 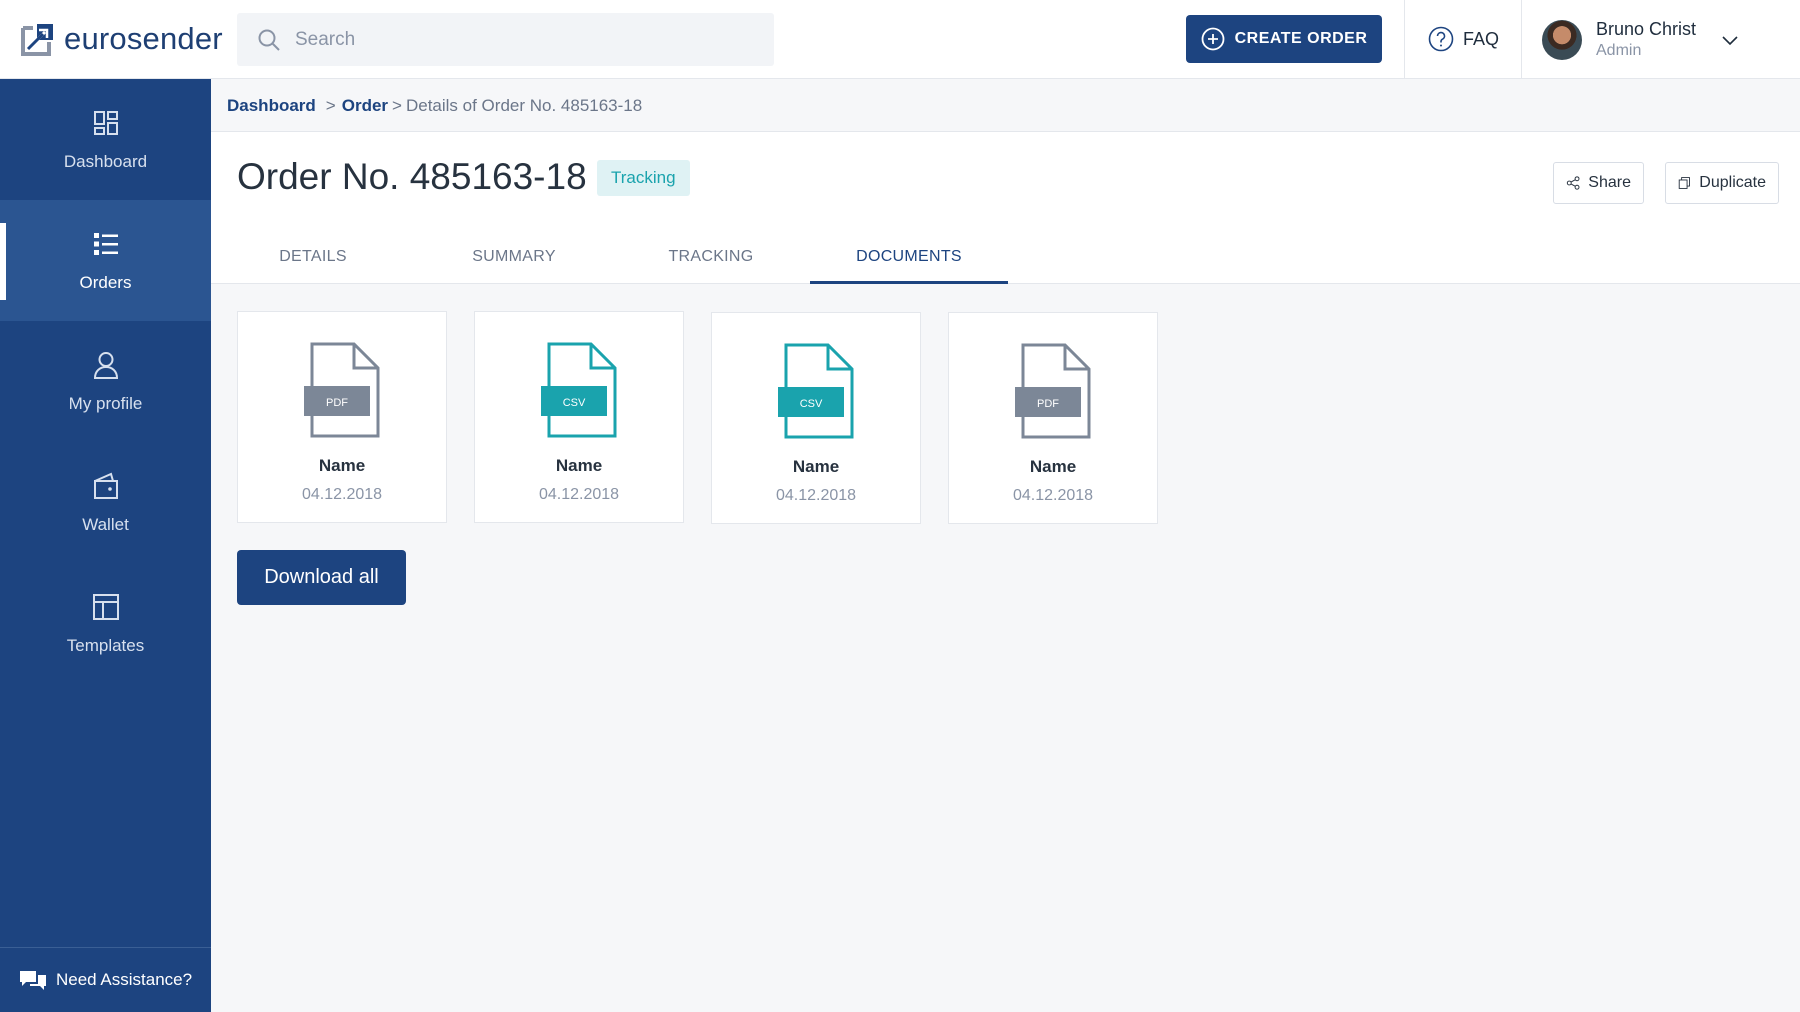 I want to click on duplicate-icon, so click(x=1684, y=183).